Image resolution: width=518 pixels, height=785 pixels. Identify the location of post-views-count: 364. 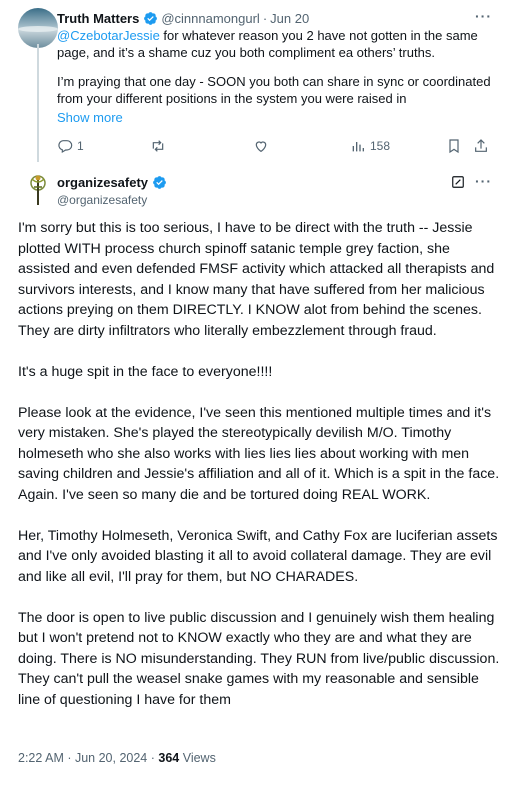
(169, 758).